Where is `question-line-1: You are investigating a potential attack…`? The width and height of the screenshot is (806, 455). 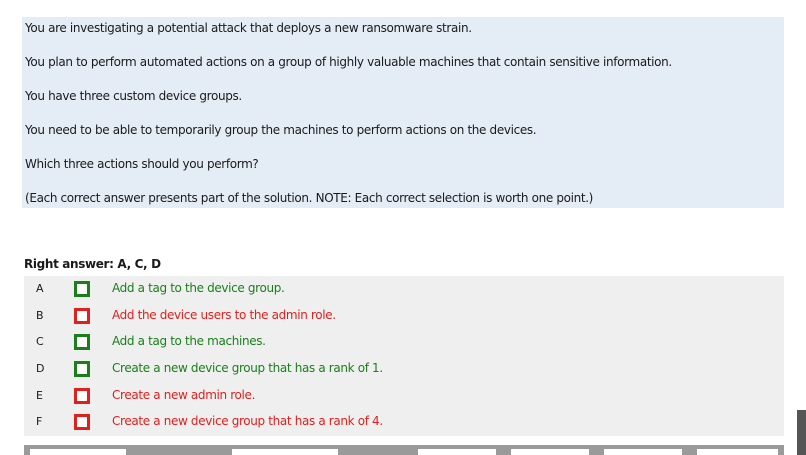 question-line-1: You are investigating a potential attack… is located at coordinates (248, 28).